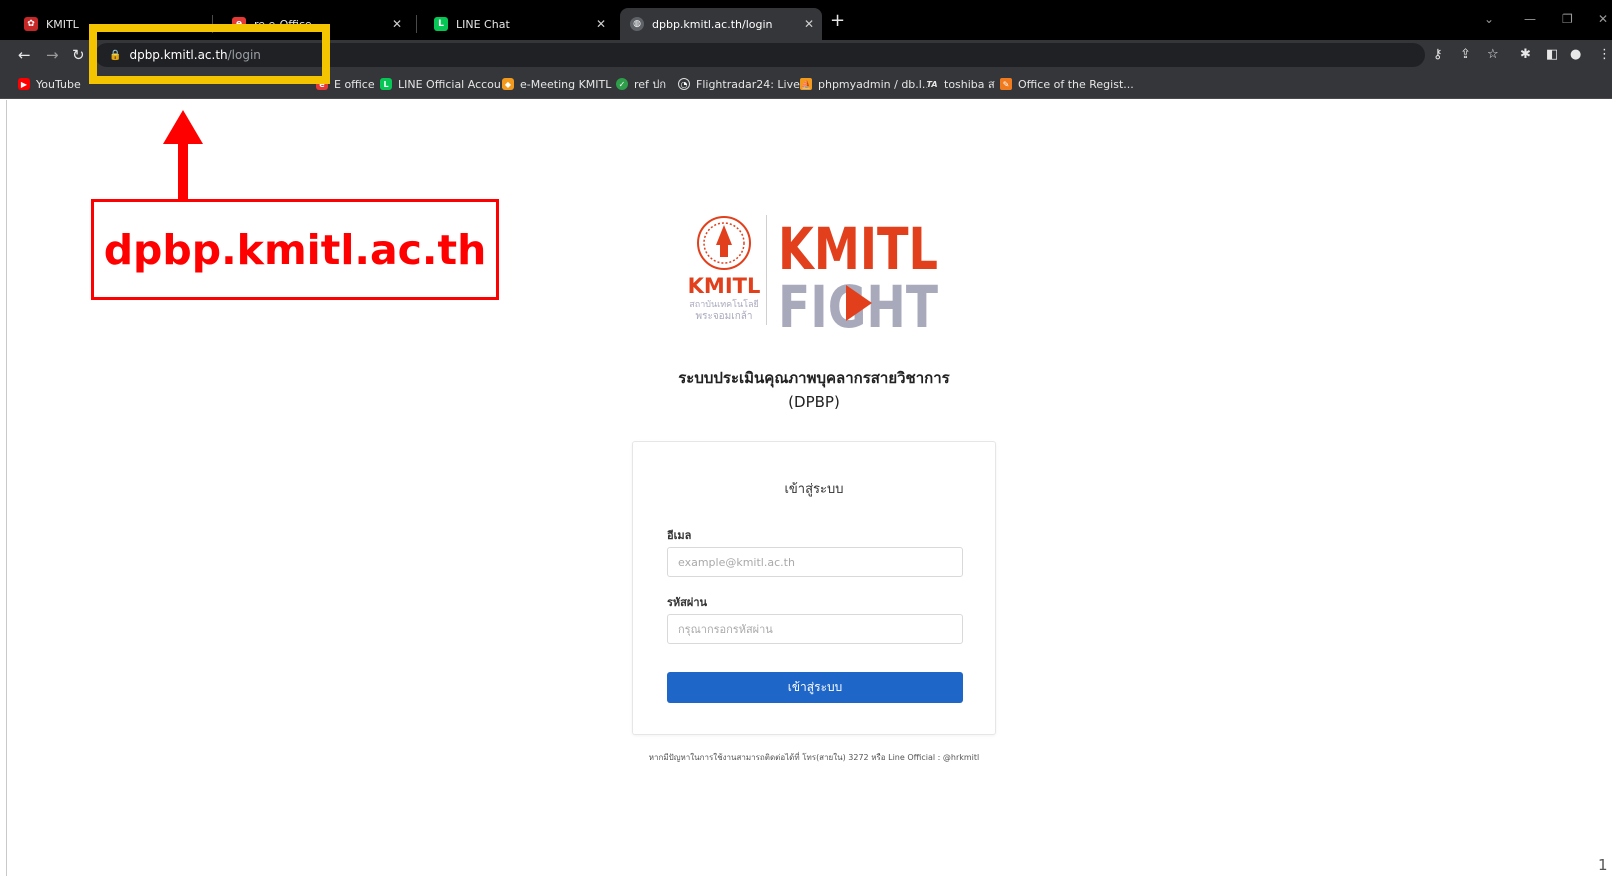 The height and width of the screenshot is (876, 1612). What do you see at coordinates (24, 55) in the screenshot?
I see `back-icon: ←` at bounding box center [24, 55].